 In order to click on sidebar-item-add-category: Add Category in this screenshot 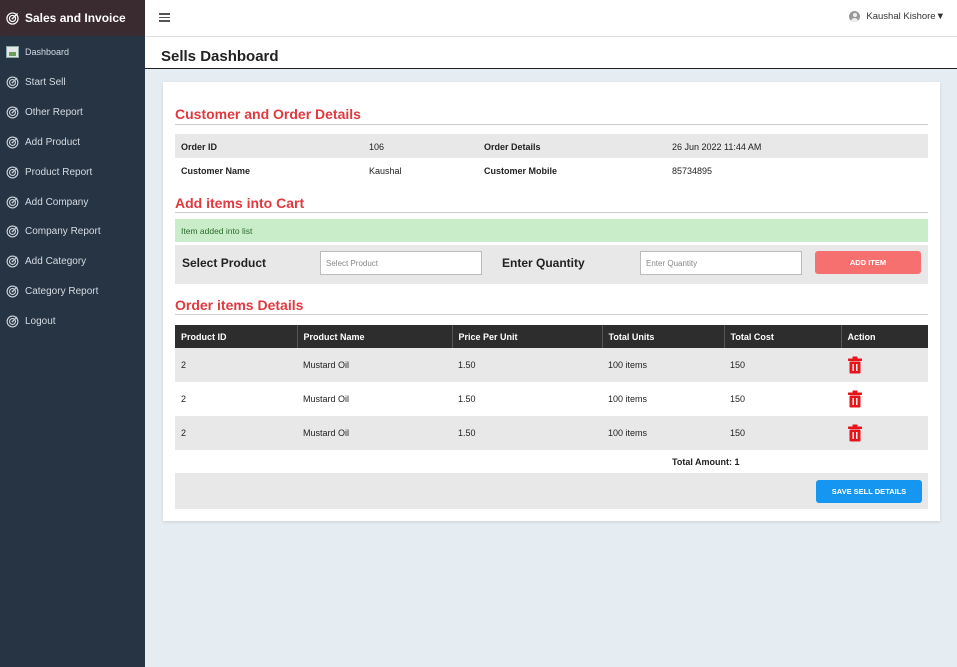, I will do `click(72, 262)`.